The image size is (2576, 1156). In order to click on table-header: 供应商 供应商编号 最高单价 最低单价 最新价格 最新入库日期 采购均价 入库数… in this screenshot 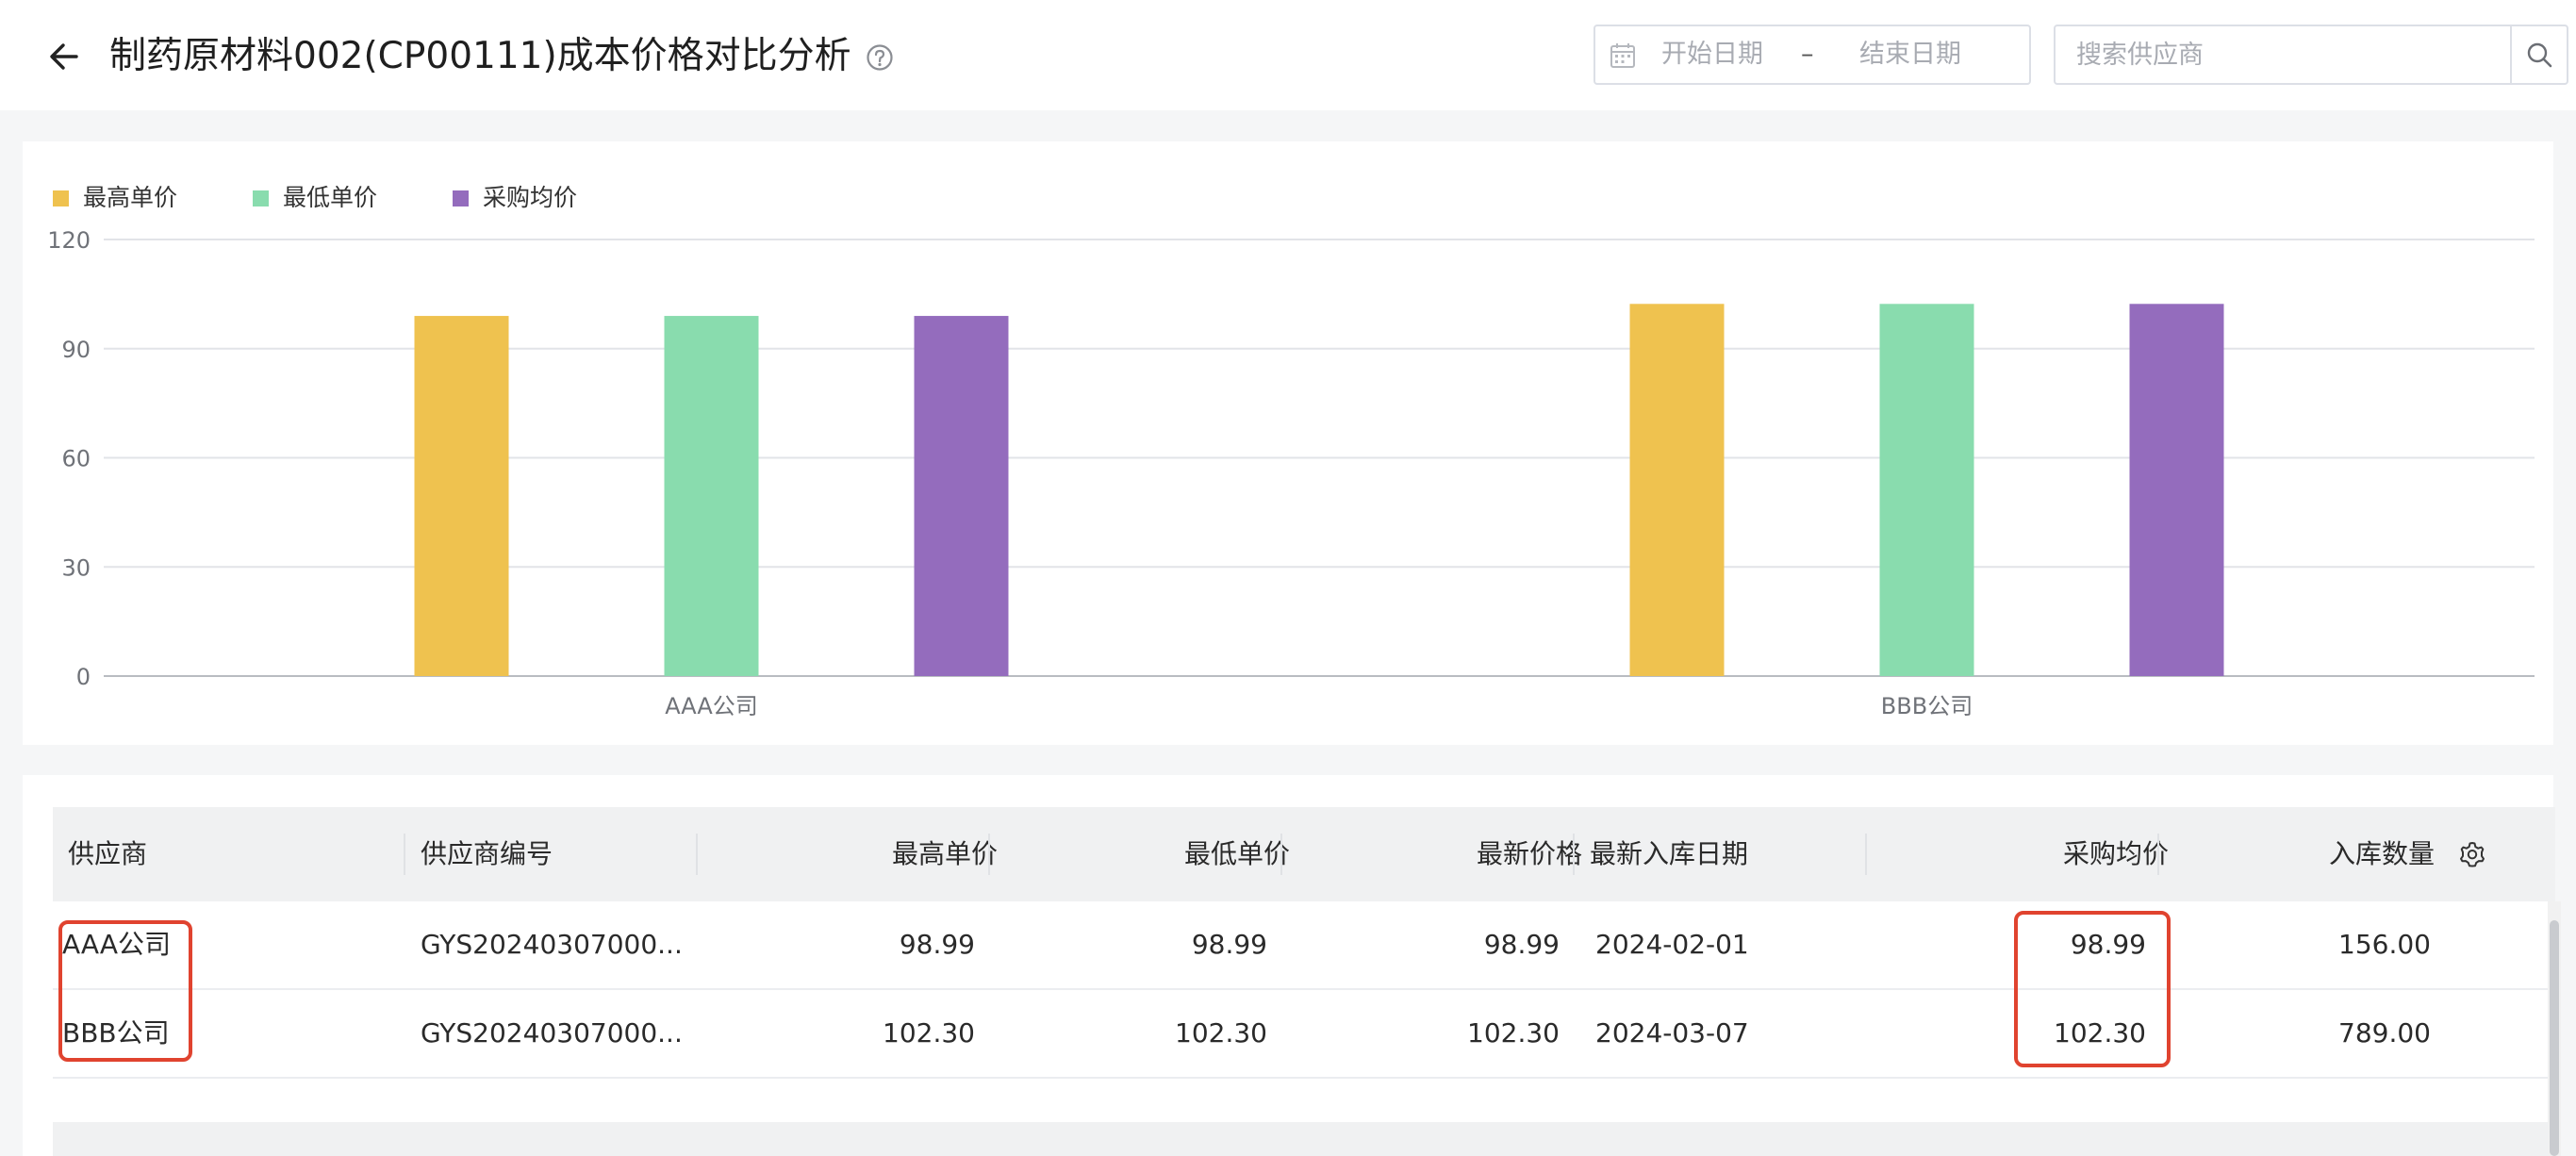, I will do `click(1304, 854)`.